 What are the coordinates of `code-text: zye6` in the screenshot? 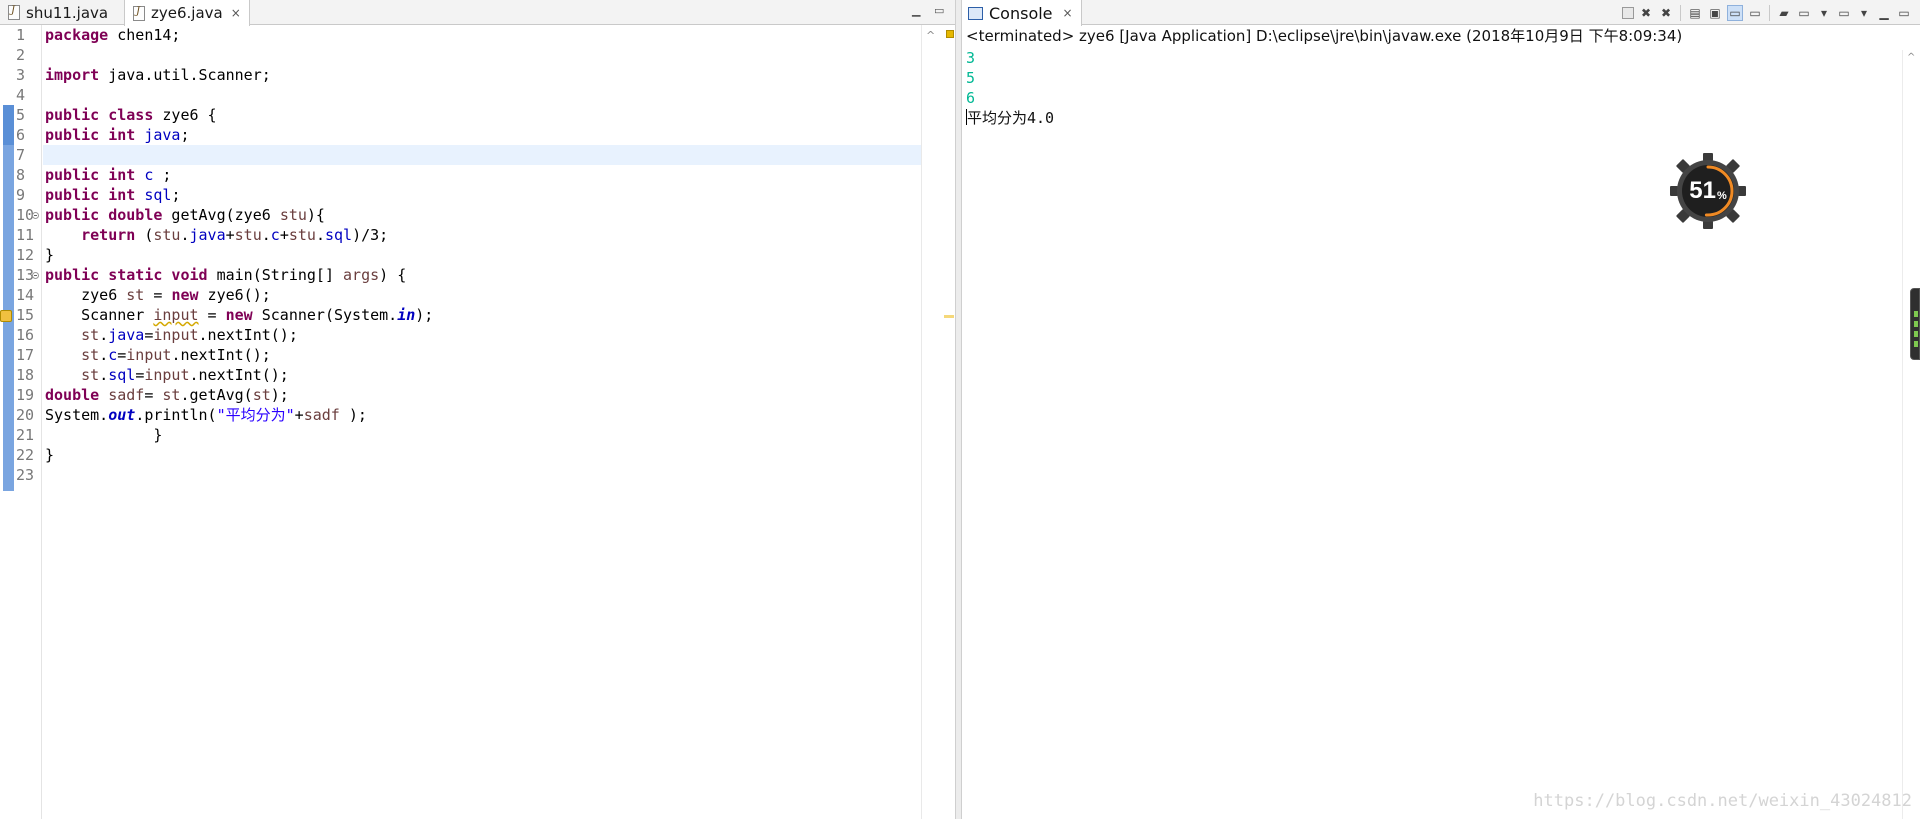 It's located at (104, 295).